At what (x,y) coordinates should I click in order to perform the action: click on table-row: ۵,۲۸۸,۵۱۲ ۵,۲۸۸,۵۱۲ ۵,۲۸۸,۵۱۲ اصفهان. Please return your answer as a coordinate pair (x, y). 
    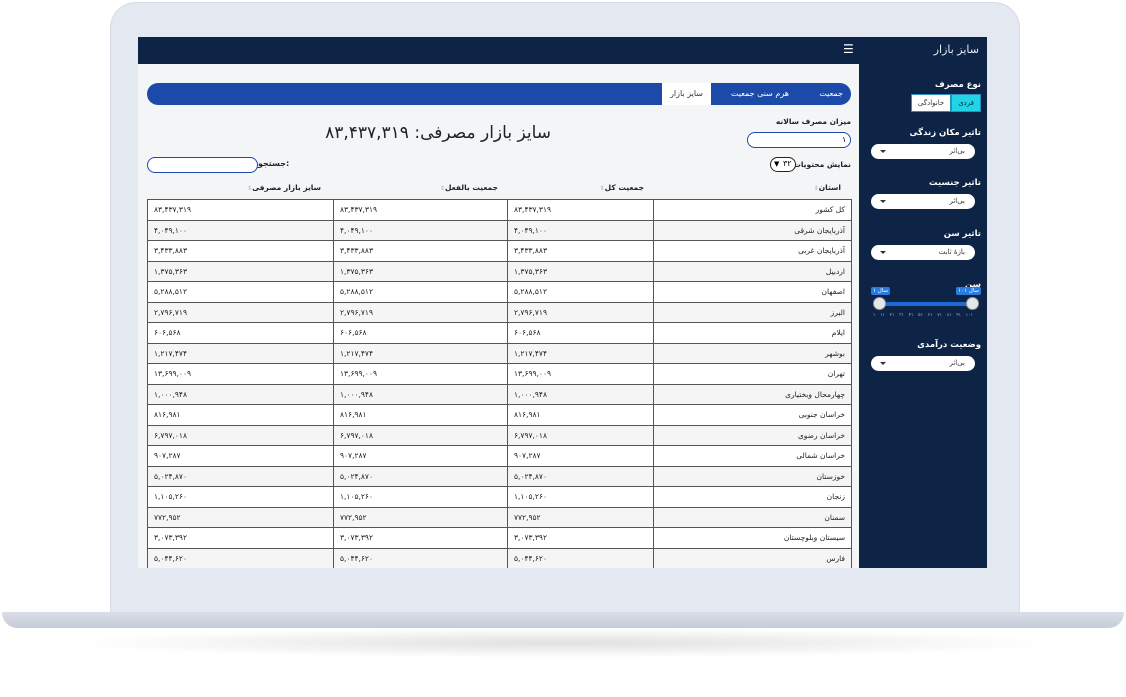
    Looking at the image, I should click on (499, 292).